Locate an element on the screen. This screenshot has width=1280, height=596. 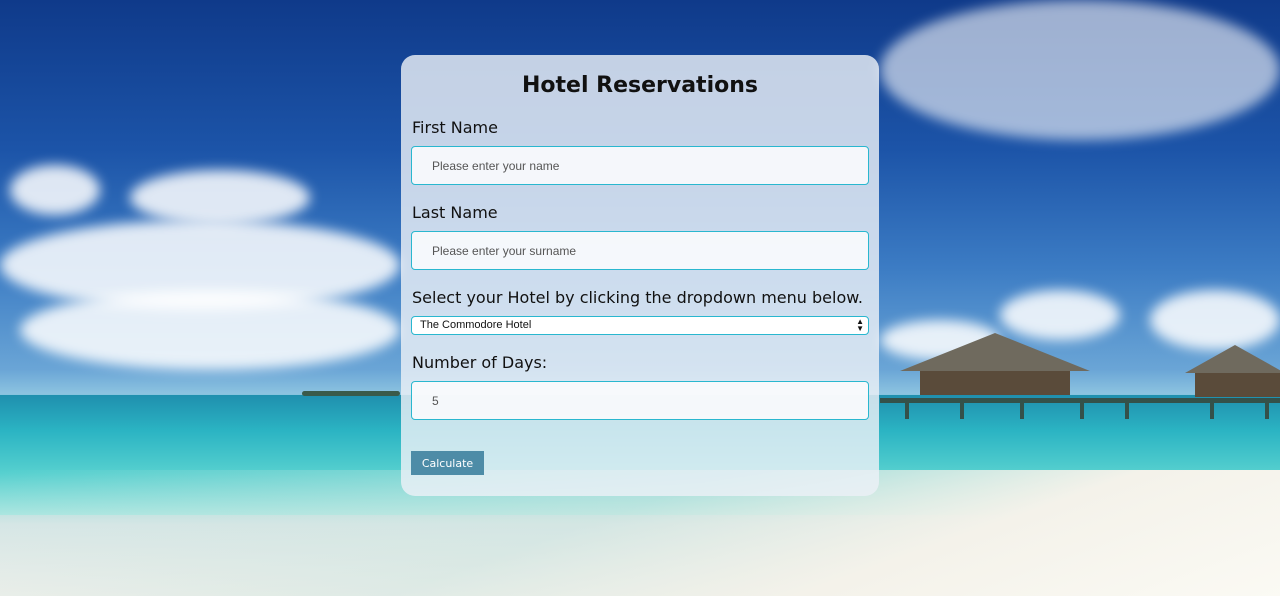
last-name-label: Last Name is located at coordinates (455, 212).